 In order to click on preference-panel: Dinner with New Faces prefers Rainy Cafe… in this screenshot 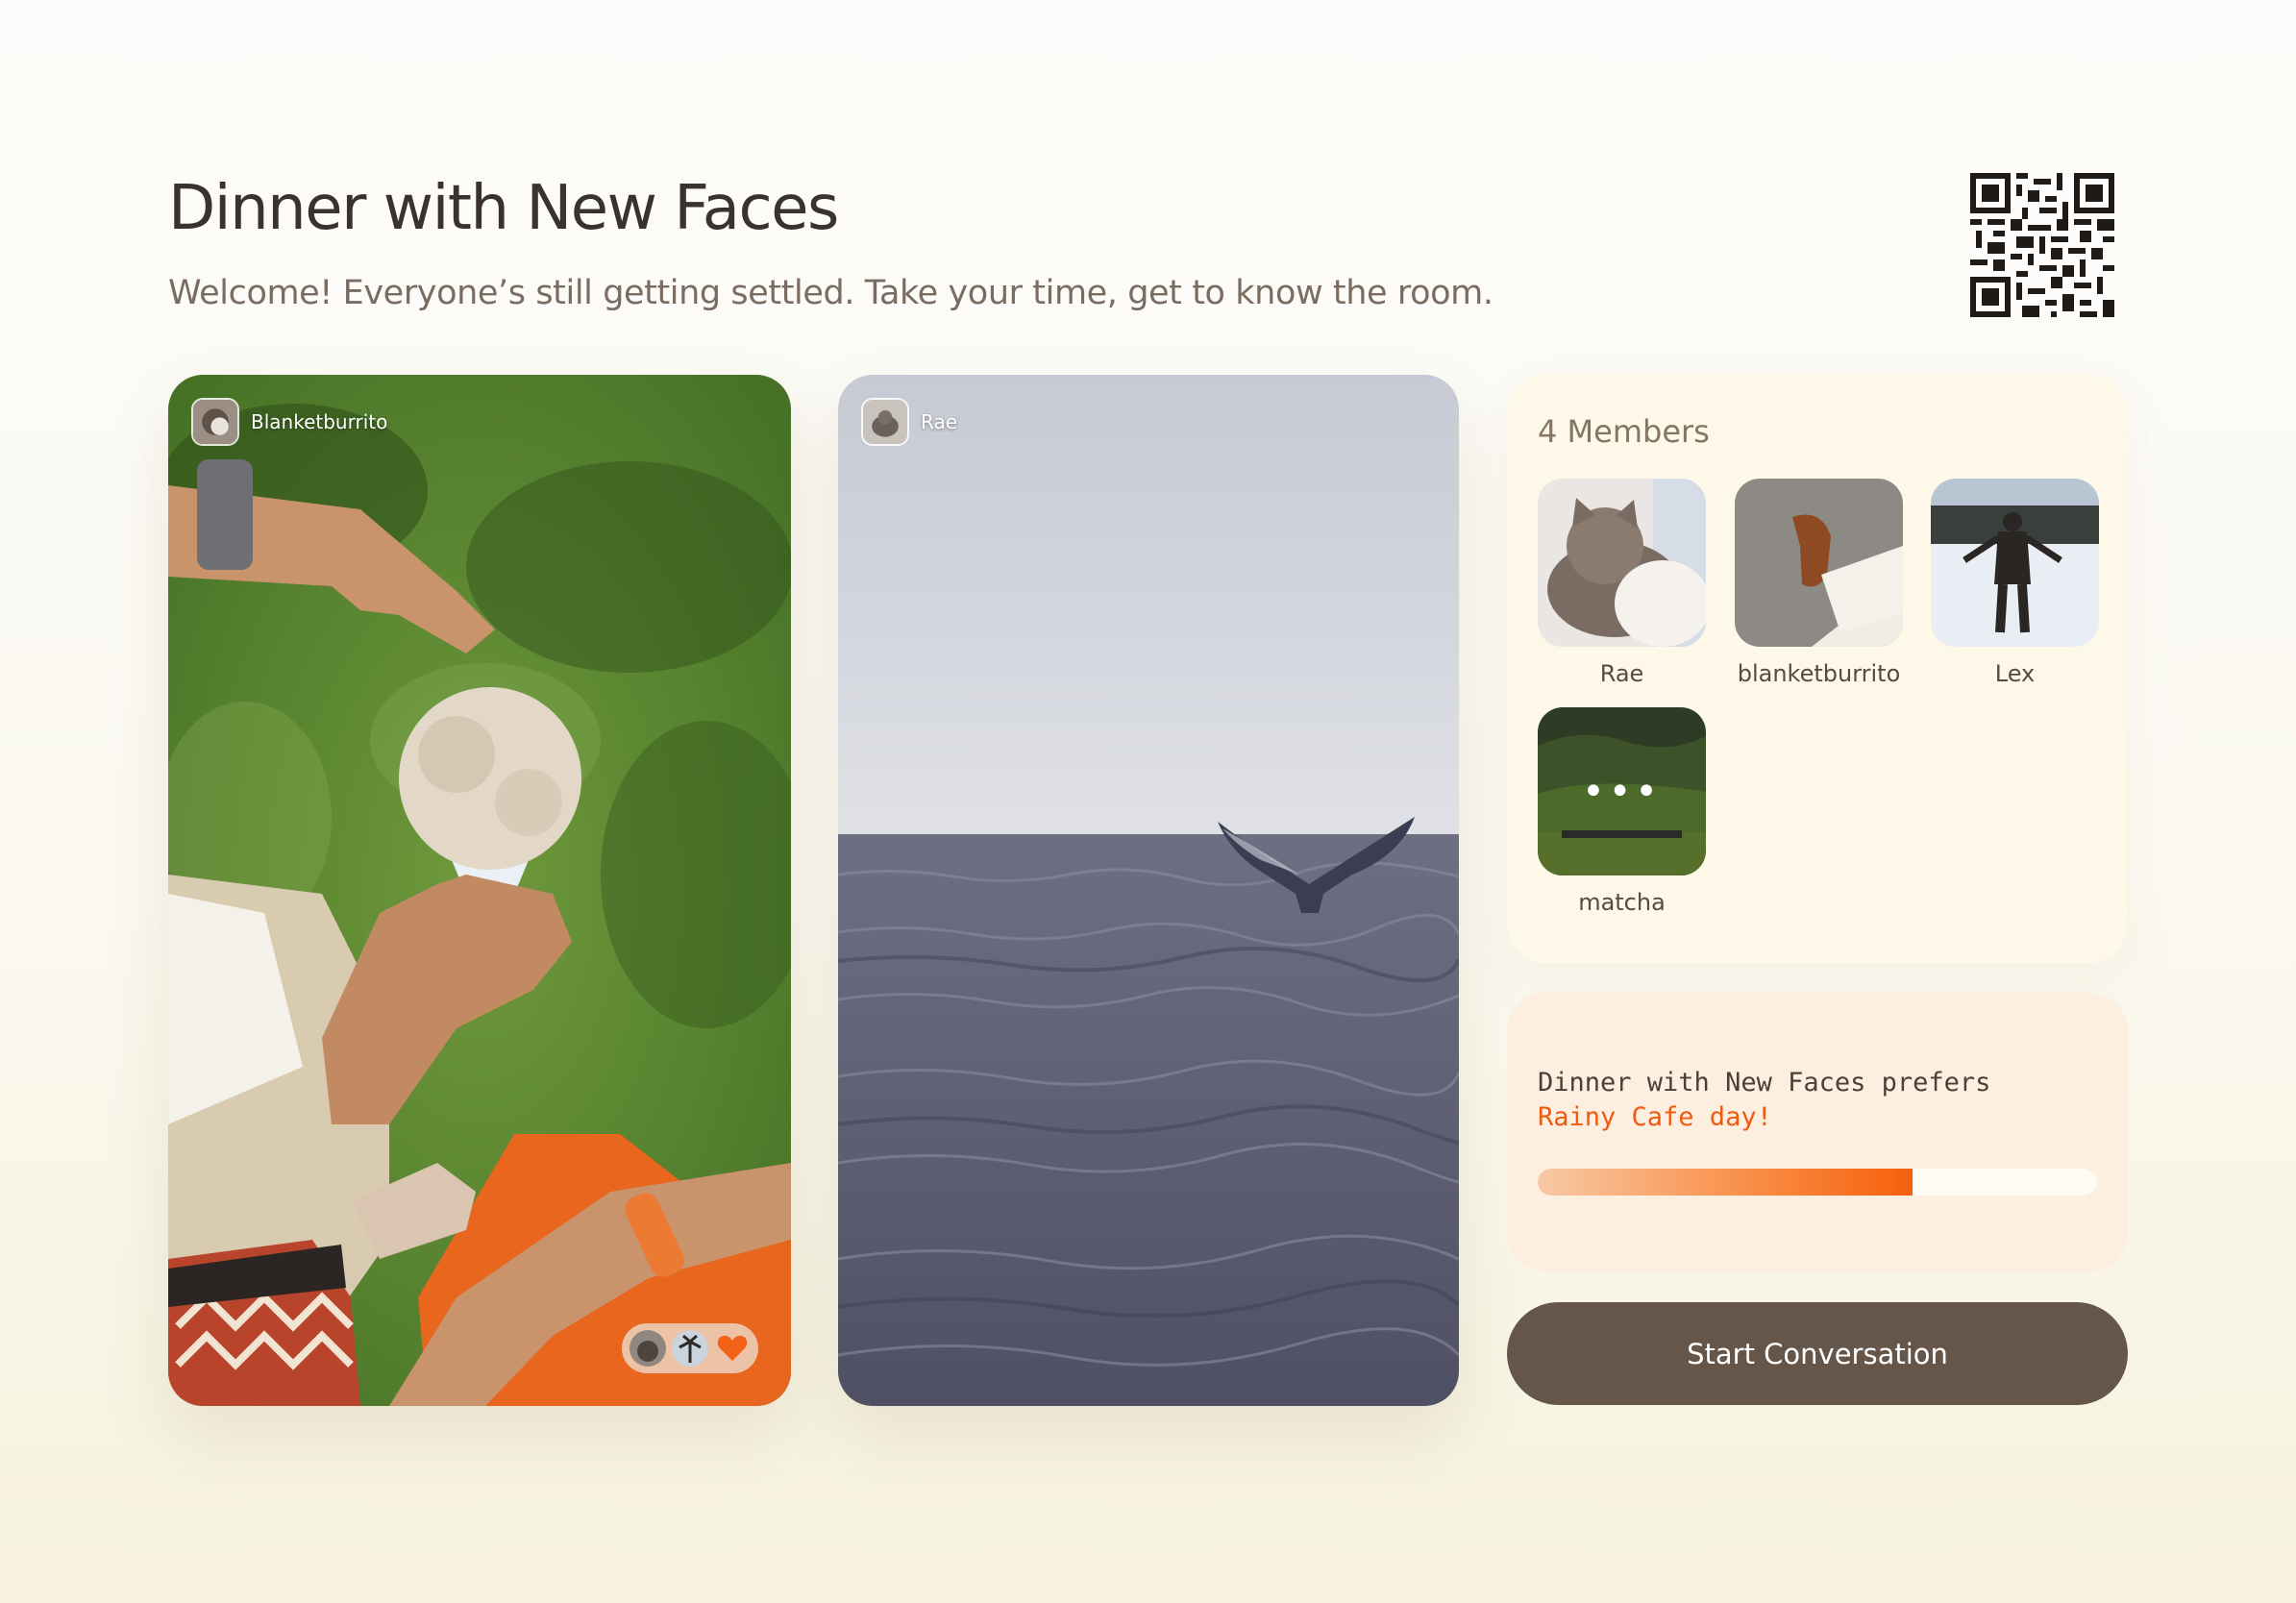, I will do `click(1817, 1132)`.